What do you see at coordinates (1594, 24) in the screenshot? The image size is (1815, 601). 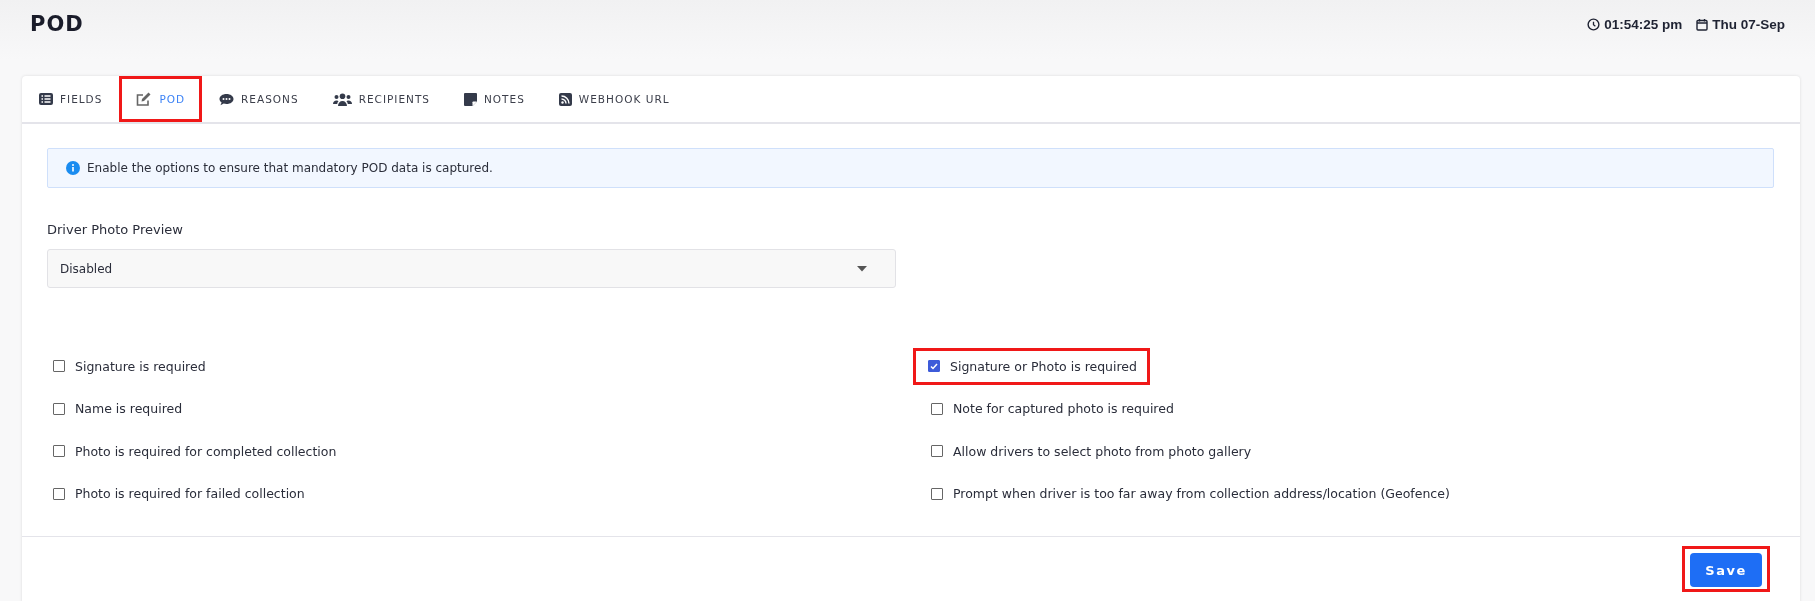 I see `clock-icon` at bounding box center [1594, 24].